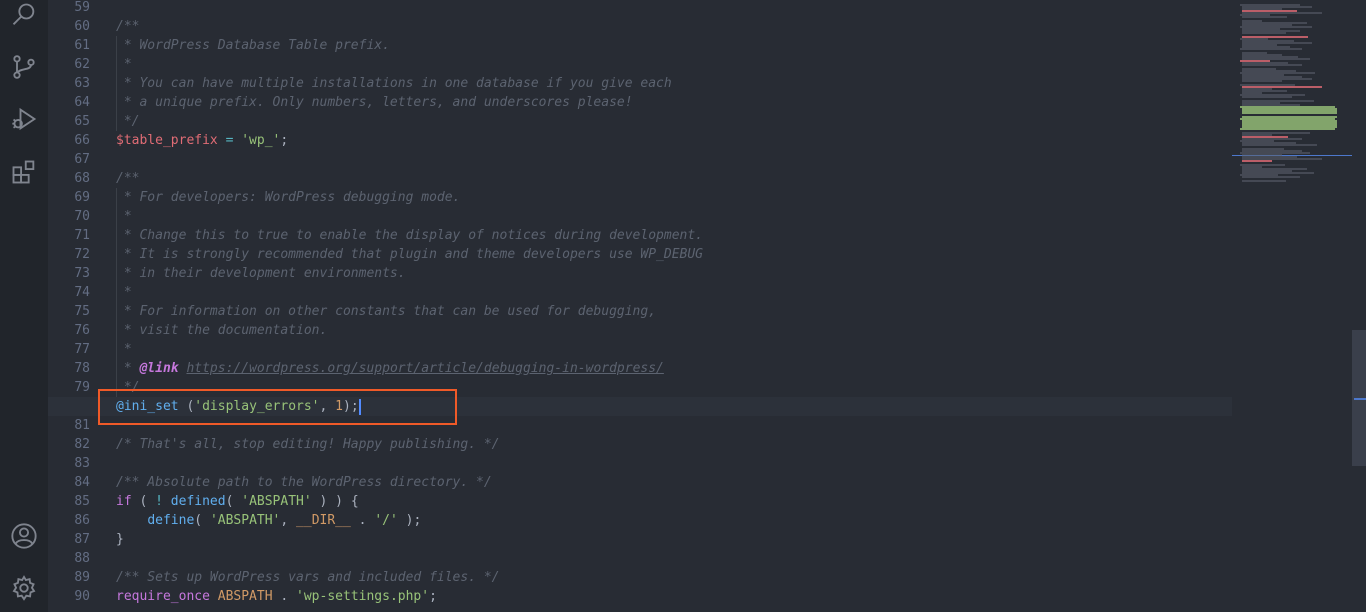 This screenshot has height=612, width=1366. I want to click on line-number: 69, so click(82, 197).